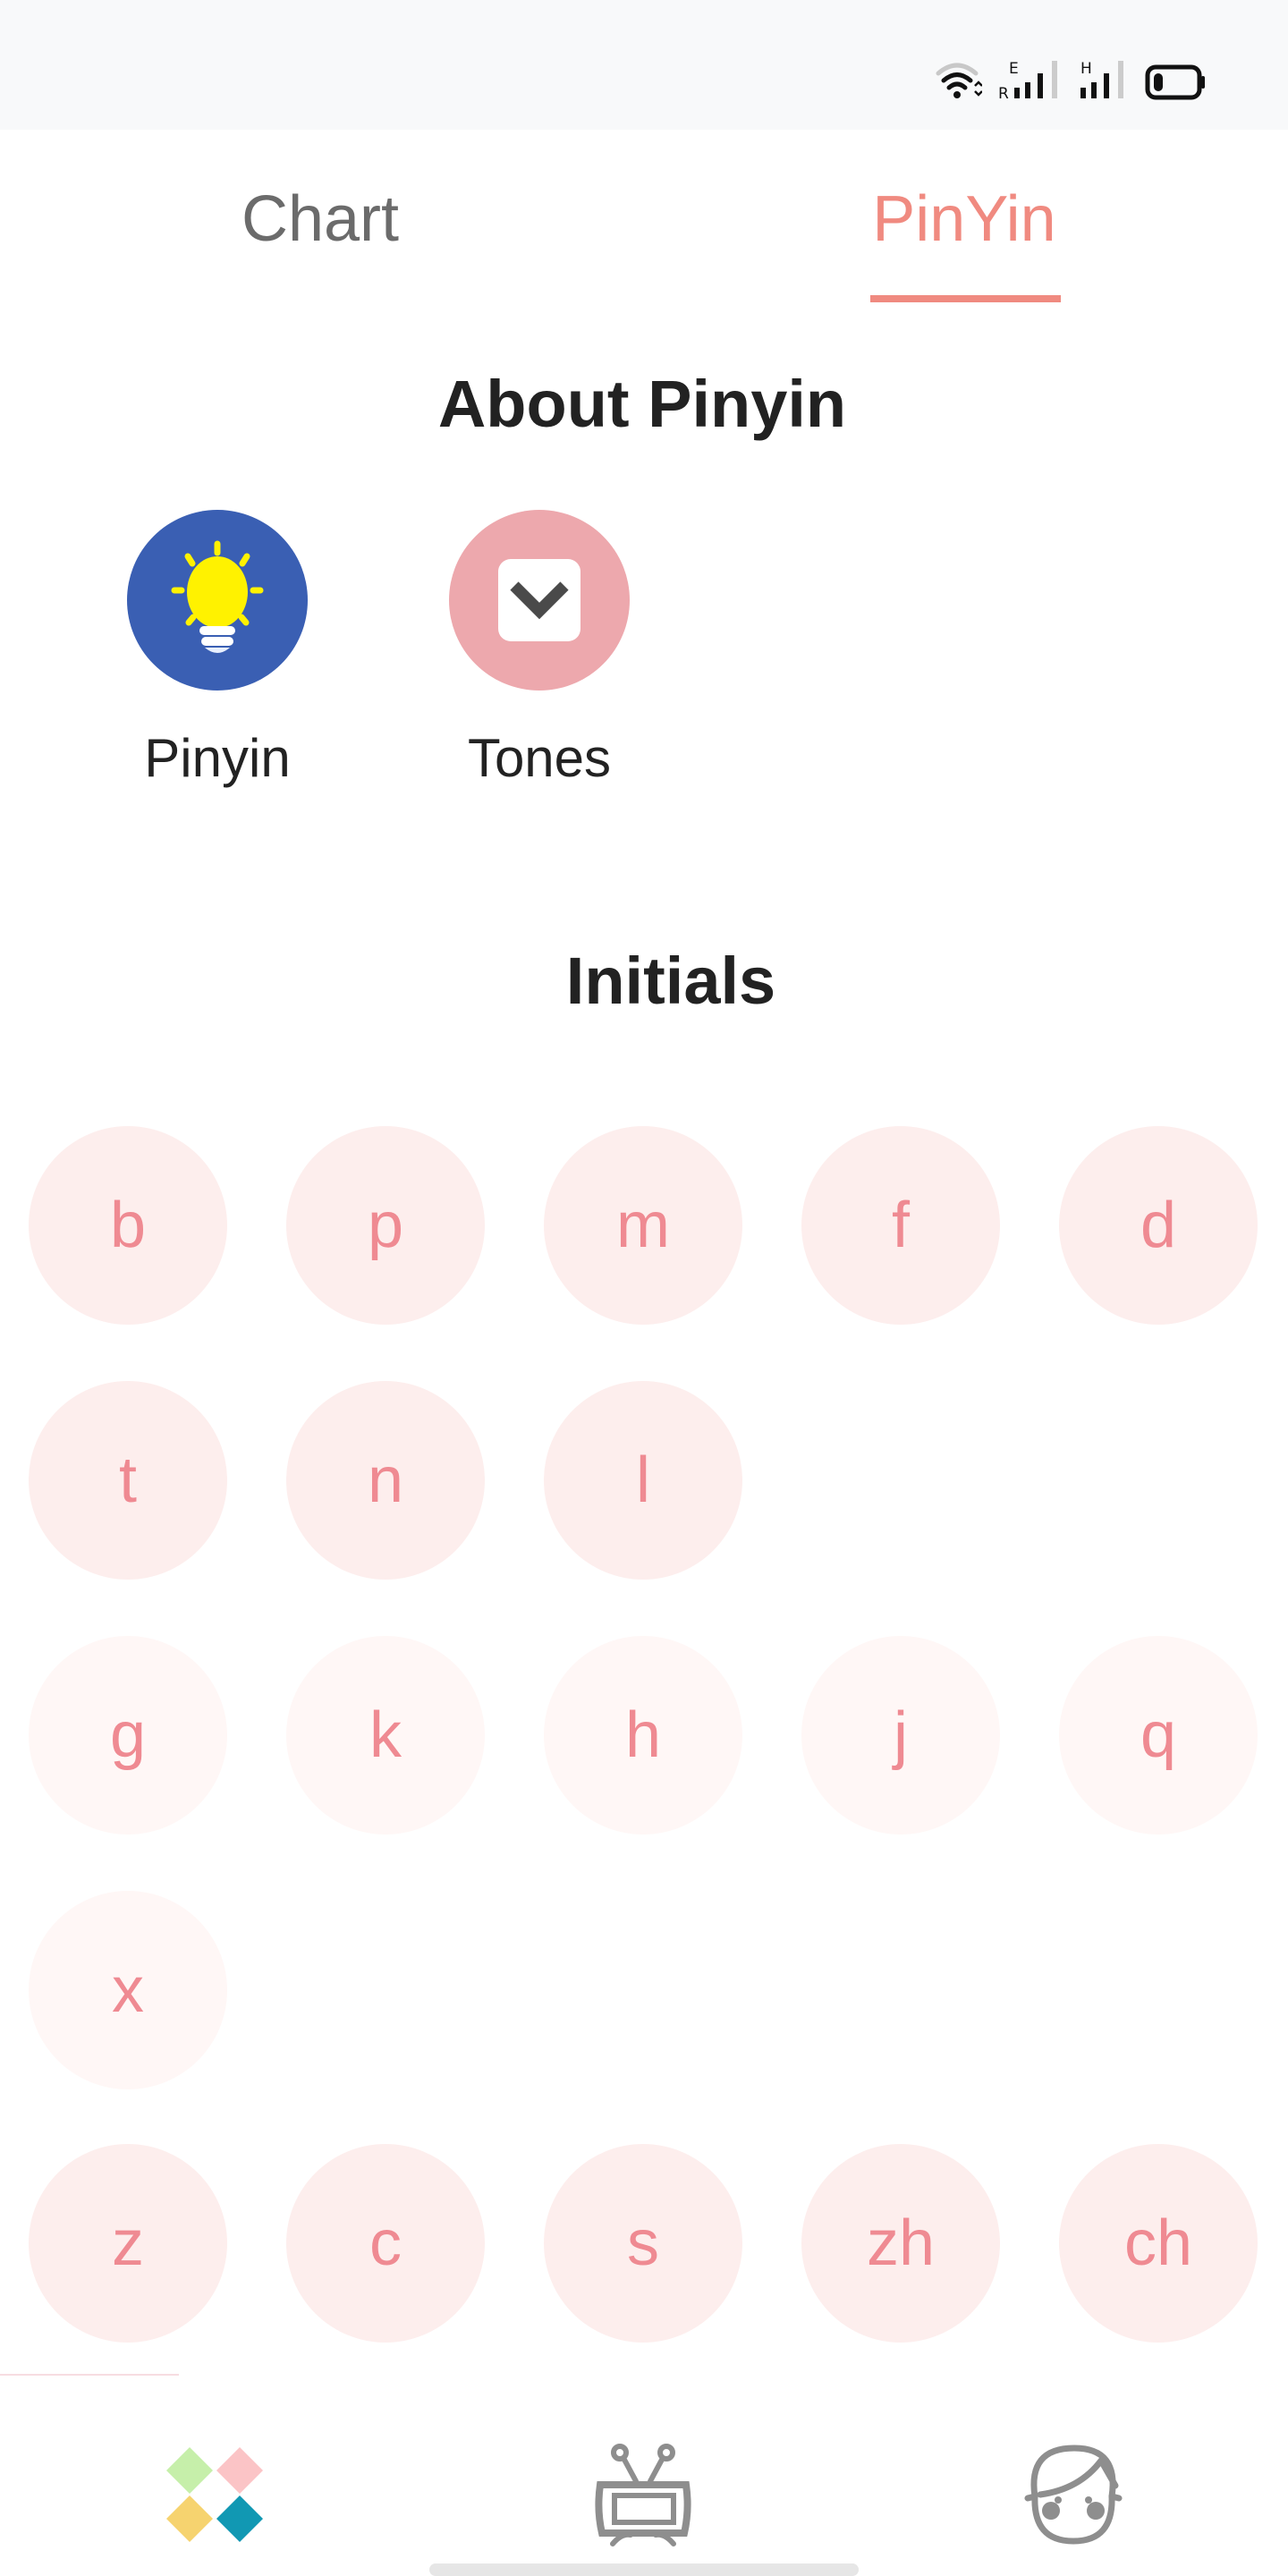  Describe the element at coordinates (385, 2243) in the screenshot. I see `initial-button: c` at that location.